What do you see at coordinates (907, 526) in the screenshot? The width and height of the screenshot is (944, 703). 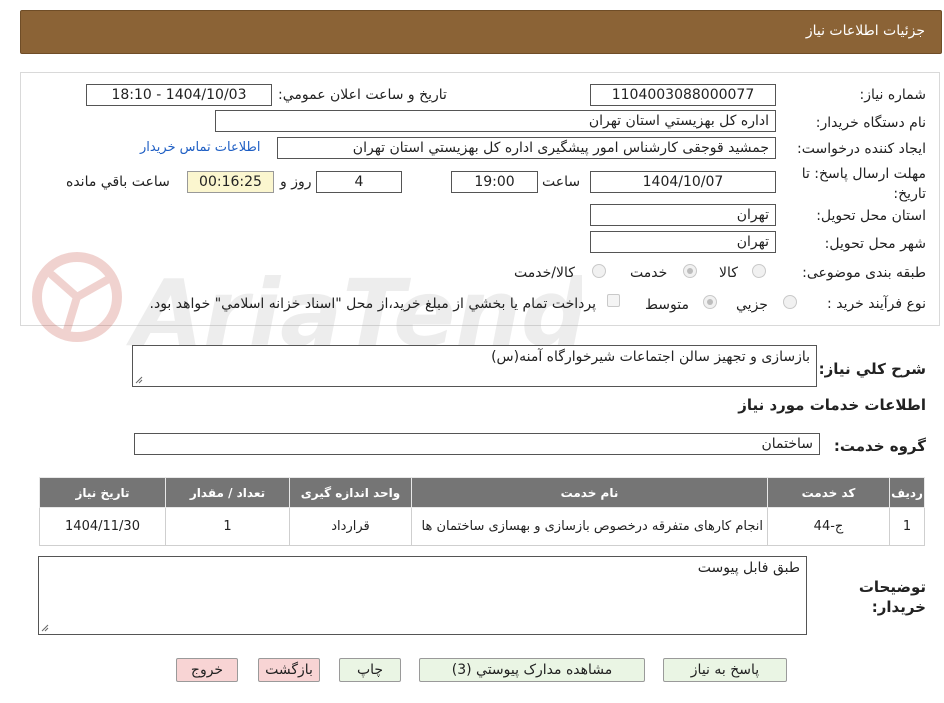 I see `cell-row: 1` at bounding box center [907, 526].